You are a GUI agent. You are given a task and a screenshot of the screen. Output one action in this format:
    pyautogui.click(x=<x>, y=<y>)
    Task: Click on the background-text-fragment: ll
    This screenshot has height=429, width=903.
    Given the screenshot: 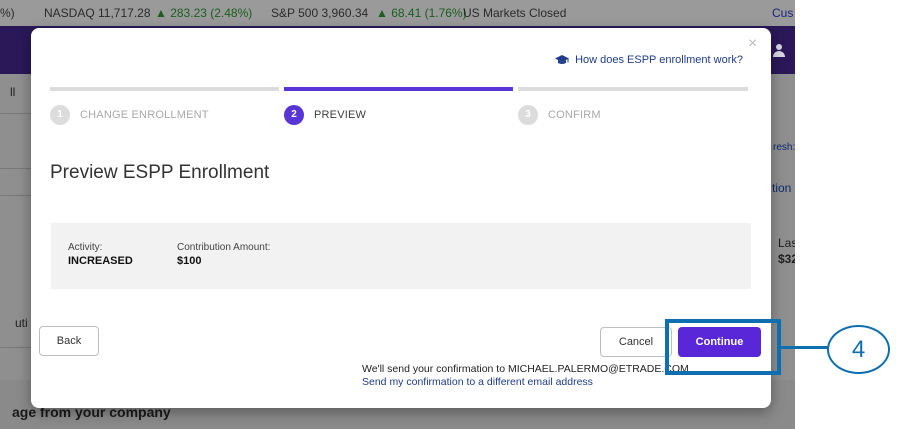 What is the action you would take?
    pyautogui.click(x=13, y=92)
    